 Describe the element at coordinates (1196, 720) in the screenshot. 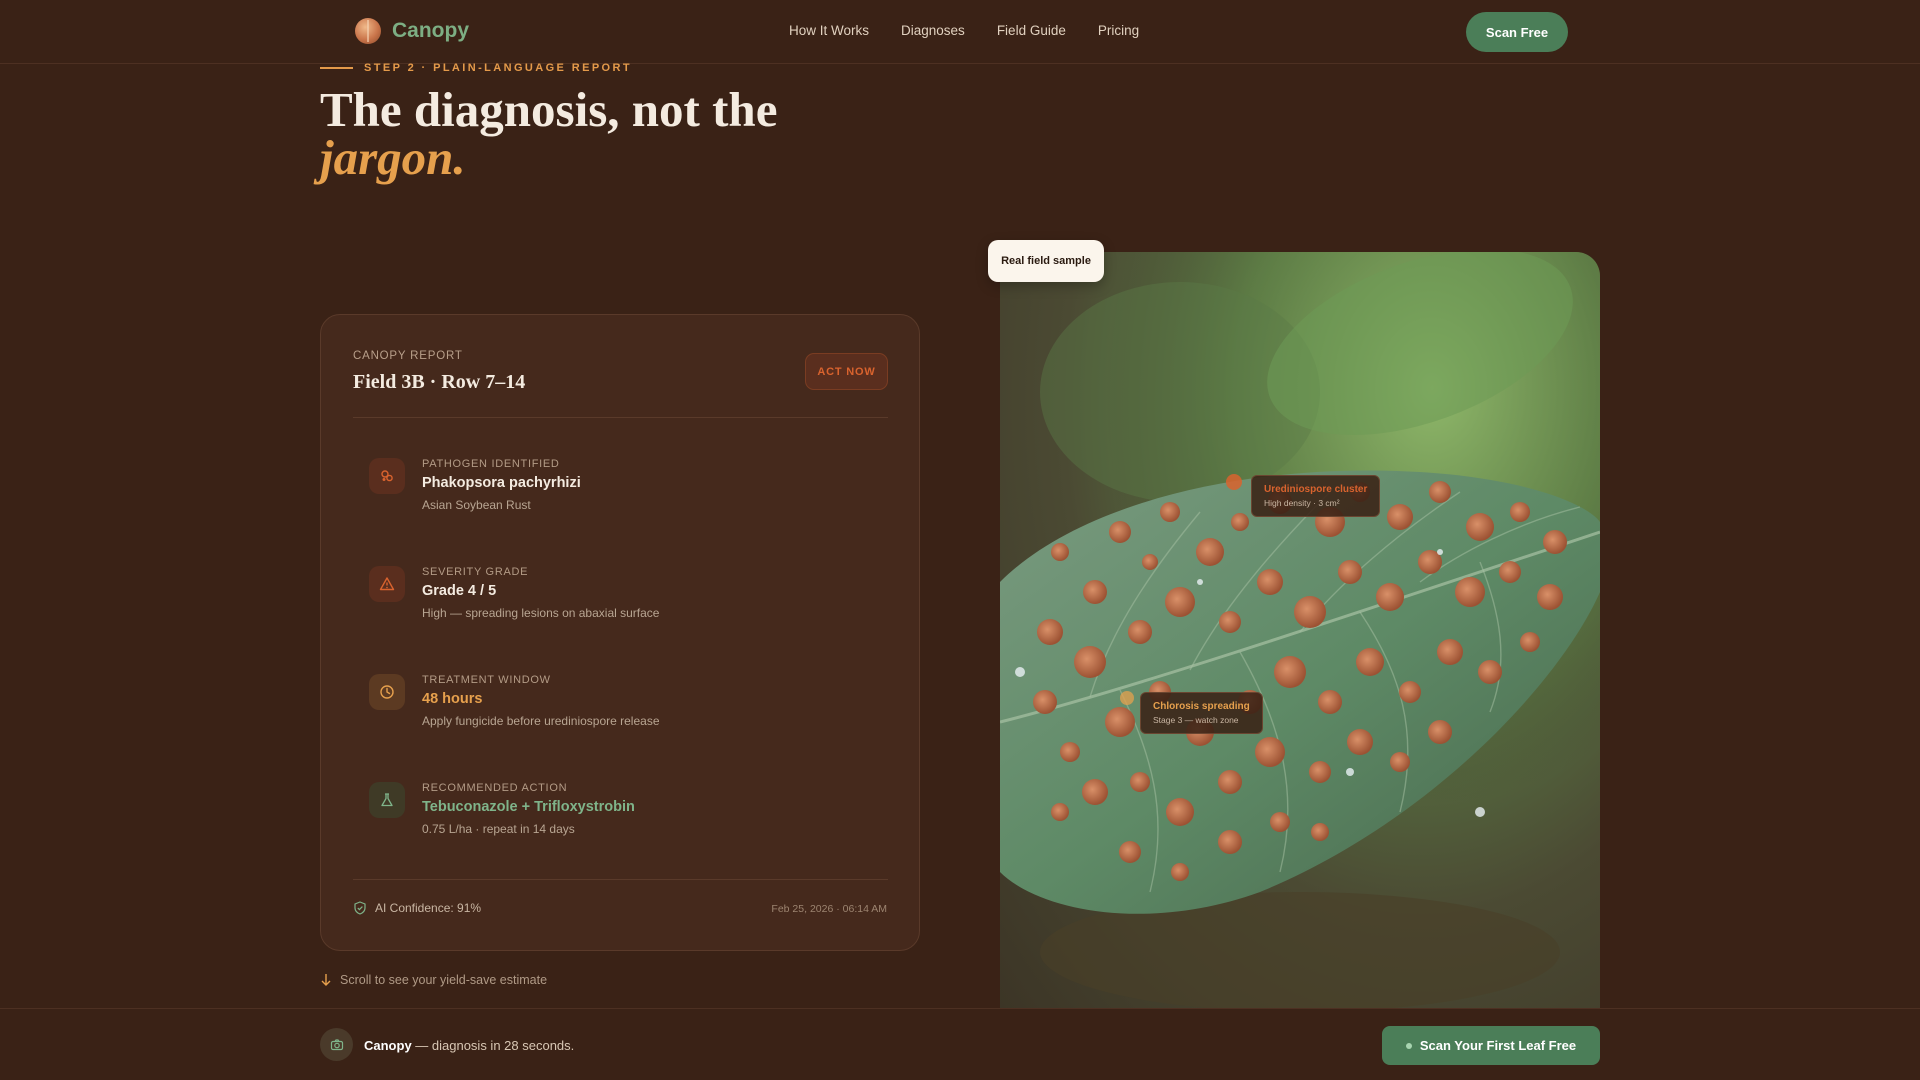

I see `callout-sub: Stage 3 — watch zone` at that location.